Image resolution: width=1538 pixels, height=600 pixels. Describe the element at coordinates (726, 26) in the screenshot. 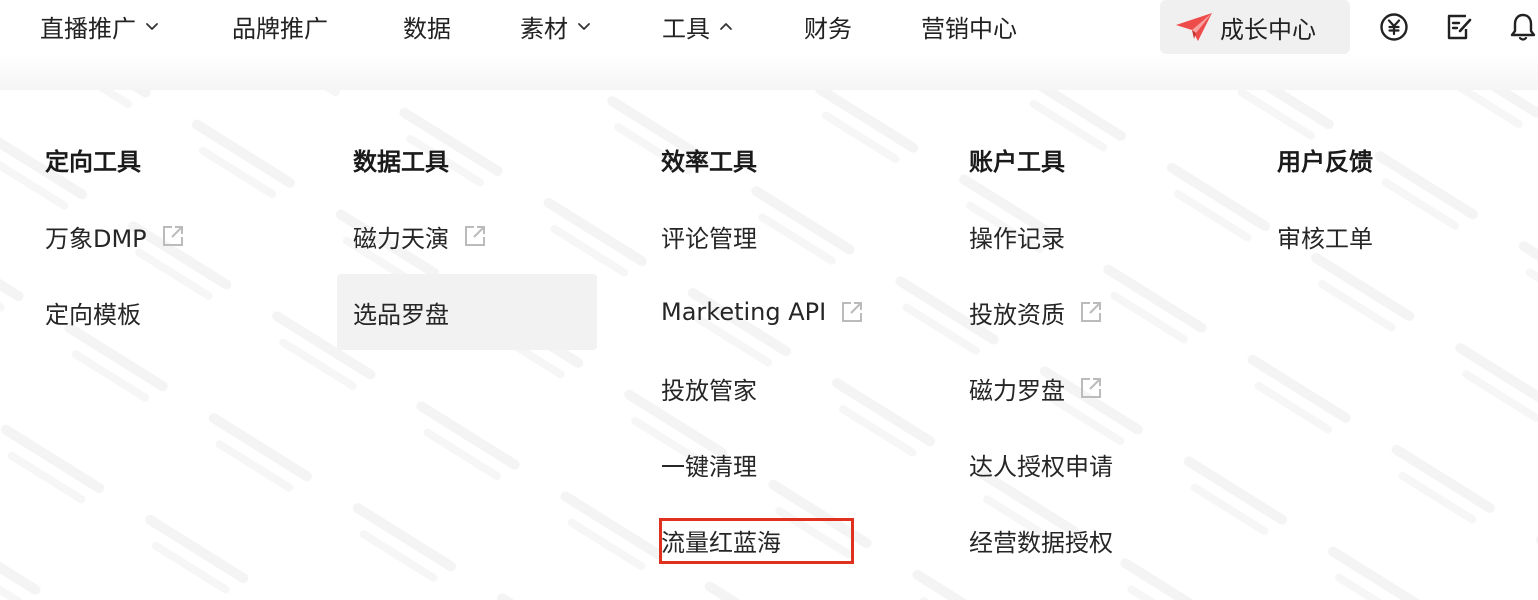

I see `chevron-up-icon` at that location.